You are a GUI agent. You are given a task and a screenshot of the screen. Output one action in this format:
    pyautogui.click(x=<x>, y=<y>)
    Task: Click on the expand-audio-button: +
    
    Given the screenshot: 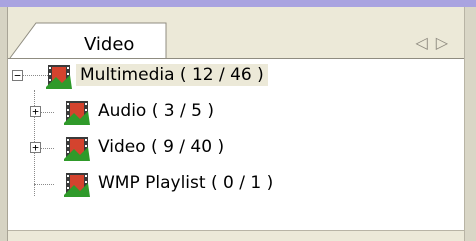 What is the action you would take?
    pyautogui.click(x=35, y=111)
    